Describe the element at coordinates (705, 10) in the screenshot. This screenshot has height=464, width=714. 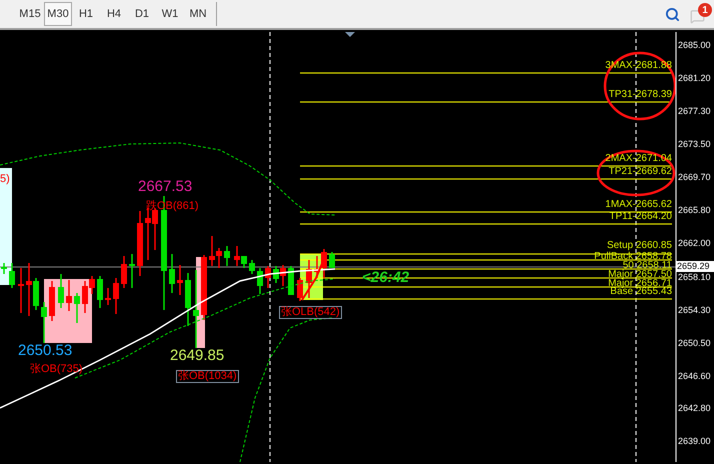
I see `notification-badge: 1` at that location.